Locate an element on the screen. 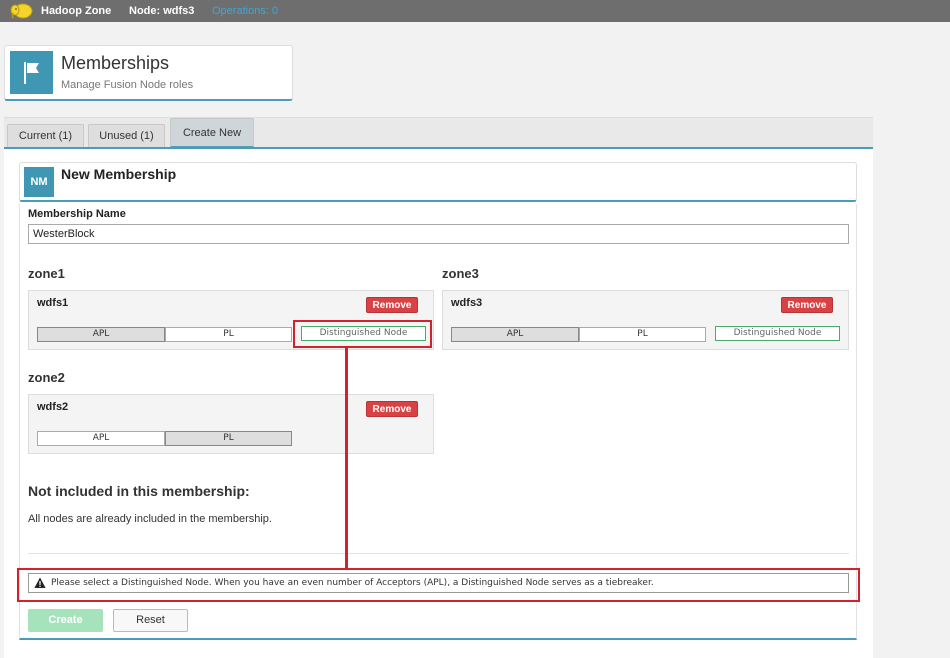 The width and height of the screenshot is (950, 658). annotation-box-distinguished-node is located at coordinates (362, 334).